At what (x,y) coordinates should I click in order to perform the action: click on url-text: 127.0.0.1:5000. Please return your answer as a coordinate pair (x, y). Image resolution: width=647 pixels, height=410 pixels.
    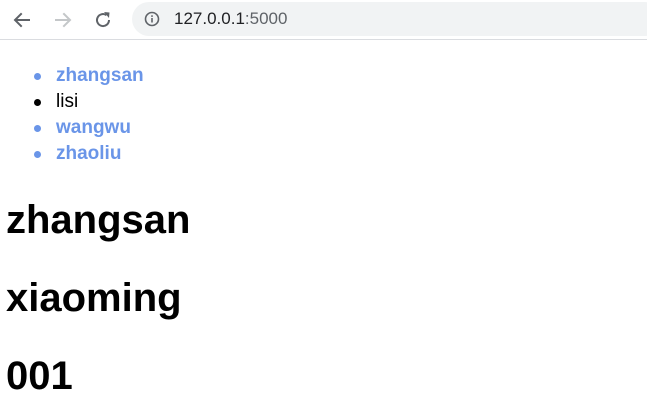
    Looking at the image, I should click on (230, 19).